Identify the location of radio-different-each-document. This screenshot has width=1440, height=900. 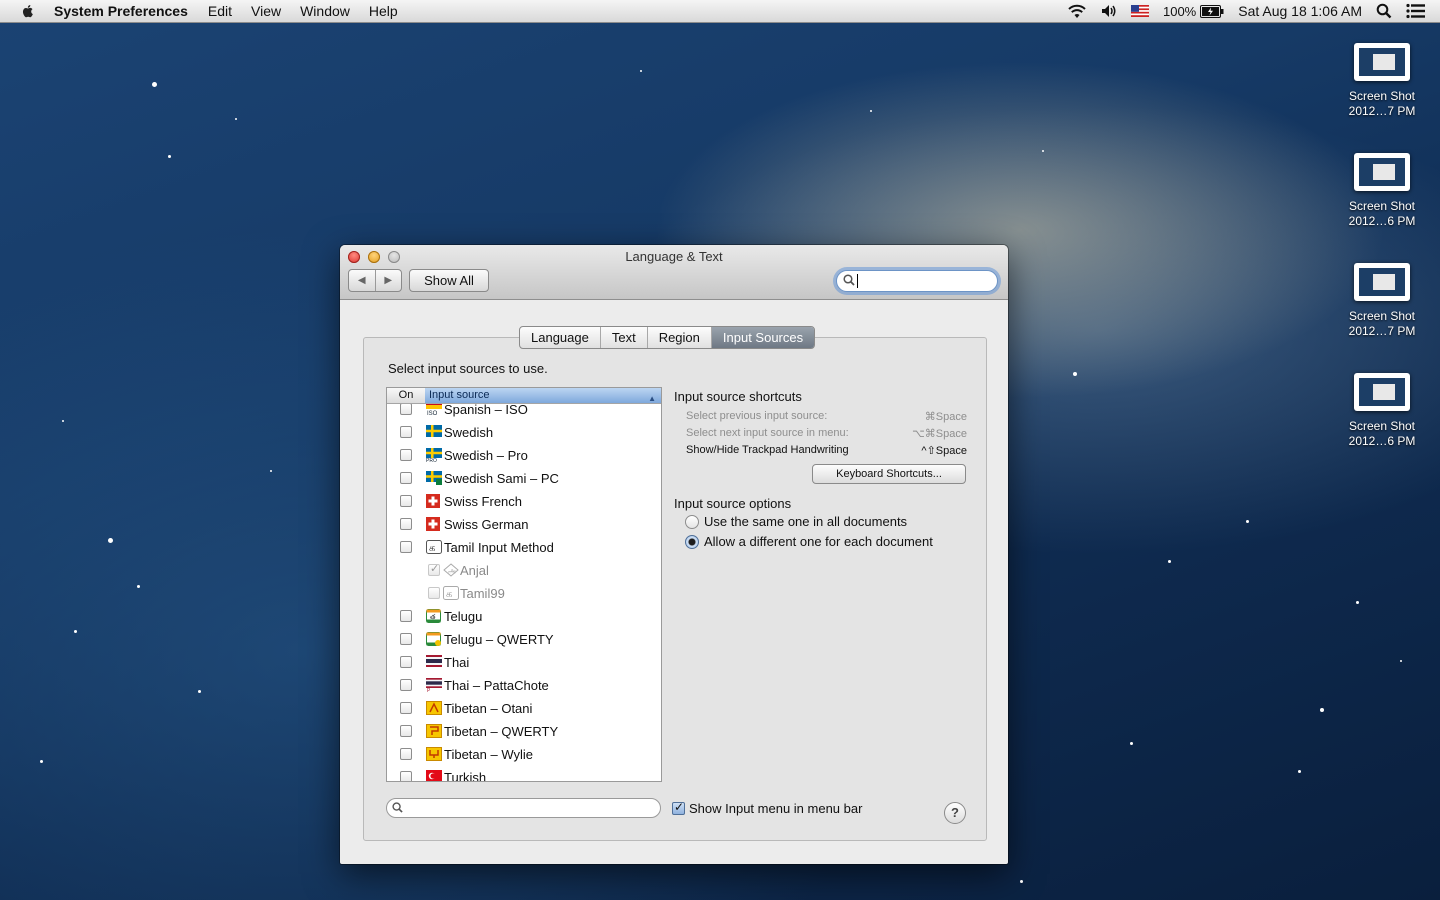
(692, 542).